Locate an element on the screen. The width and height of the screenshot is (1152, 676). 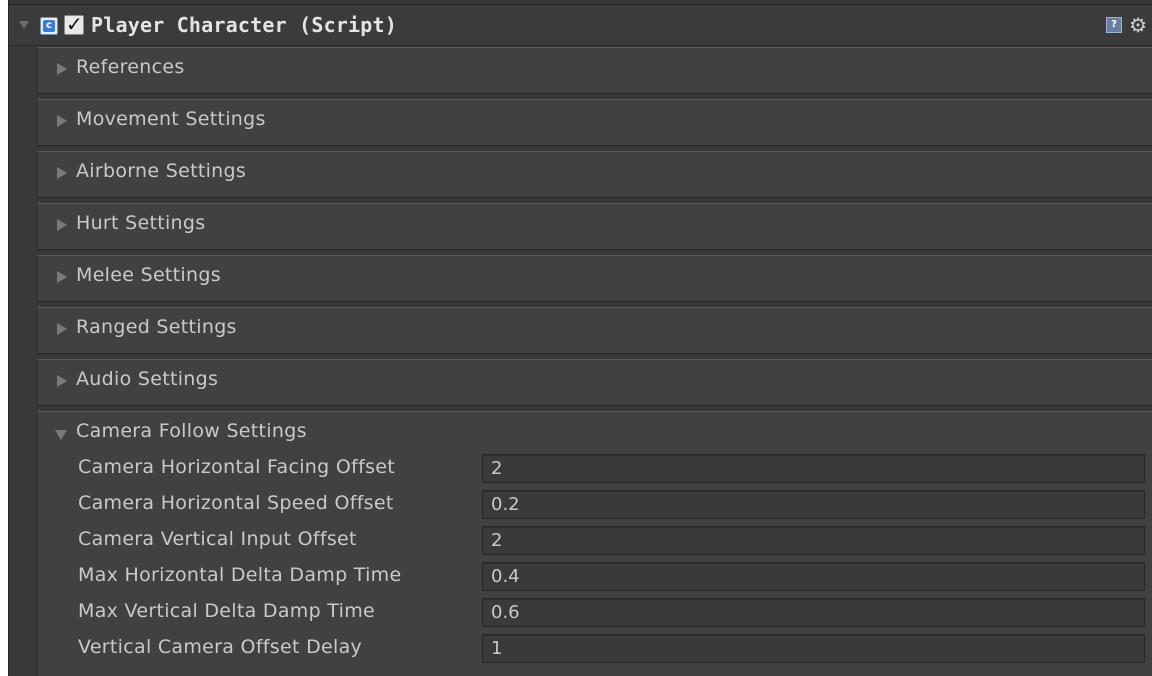
section-label: Camera Follow Settings is located at coordinates (191, 431).